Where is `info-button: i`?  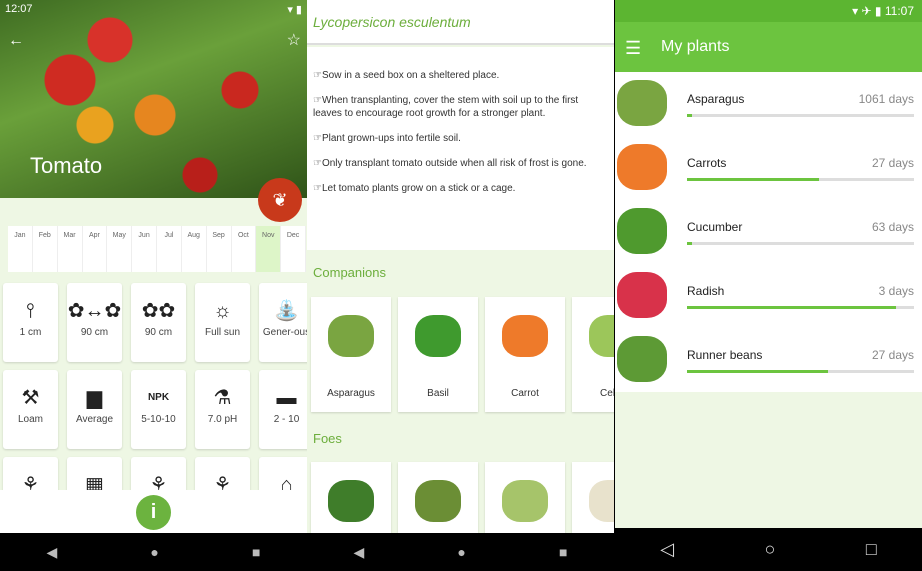 info-button: i is located at coordinates (153, 512).